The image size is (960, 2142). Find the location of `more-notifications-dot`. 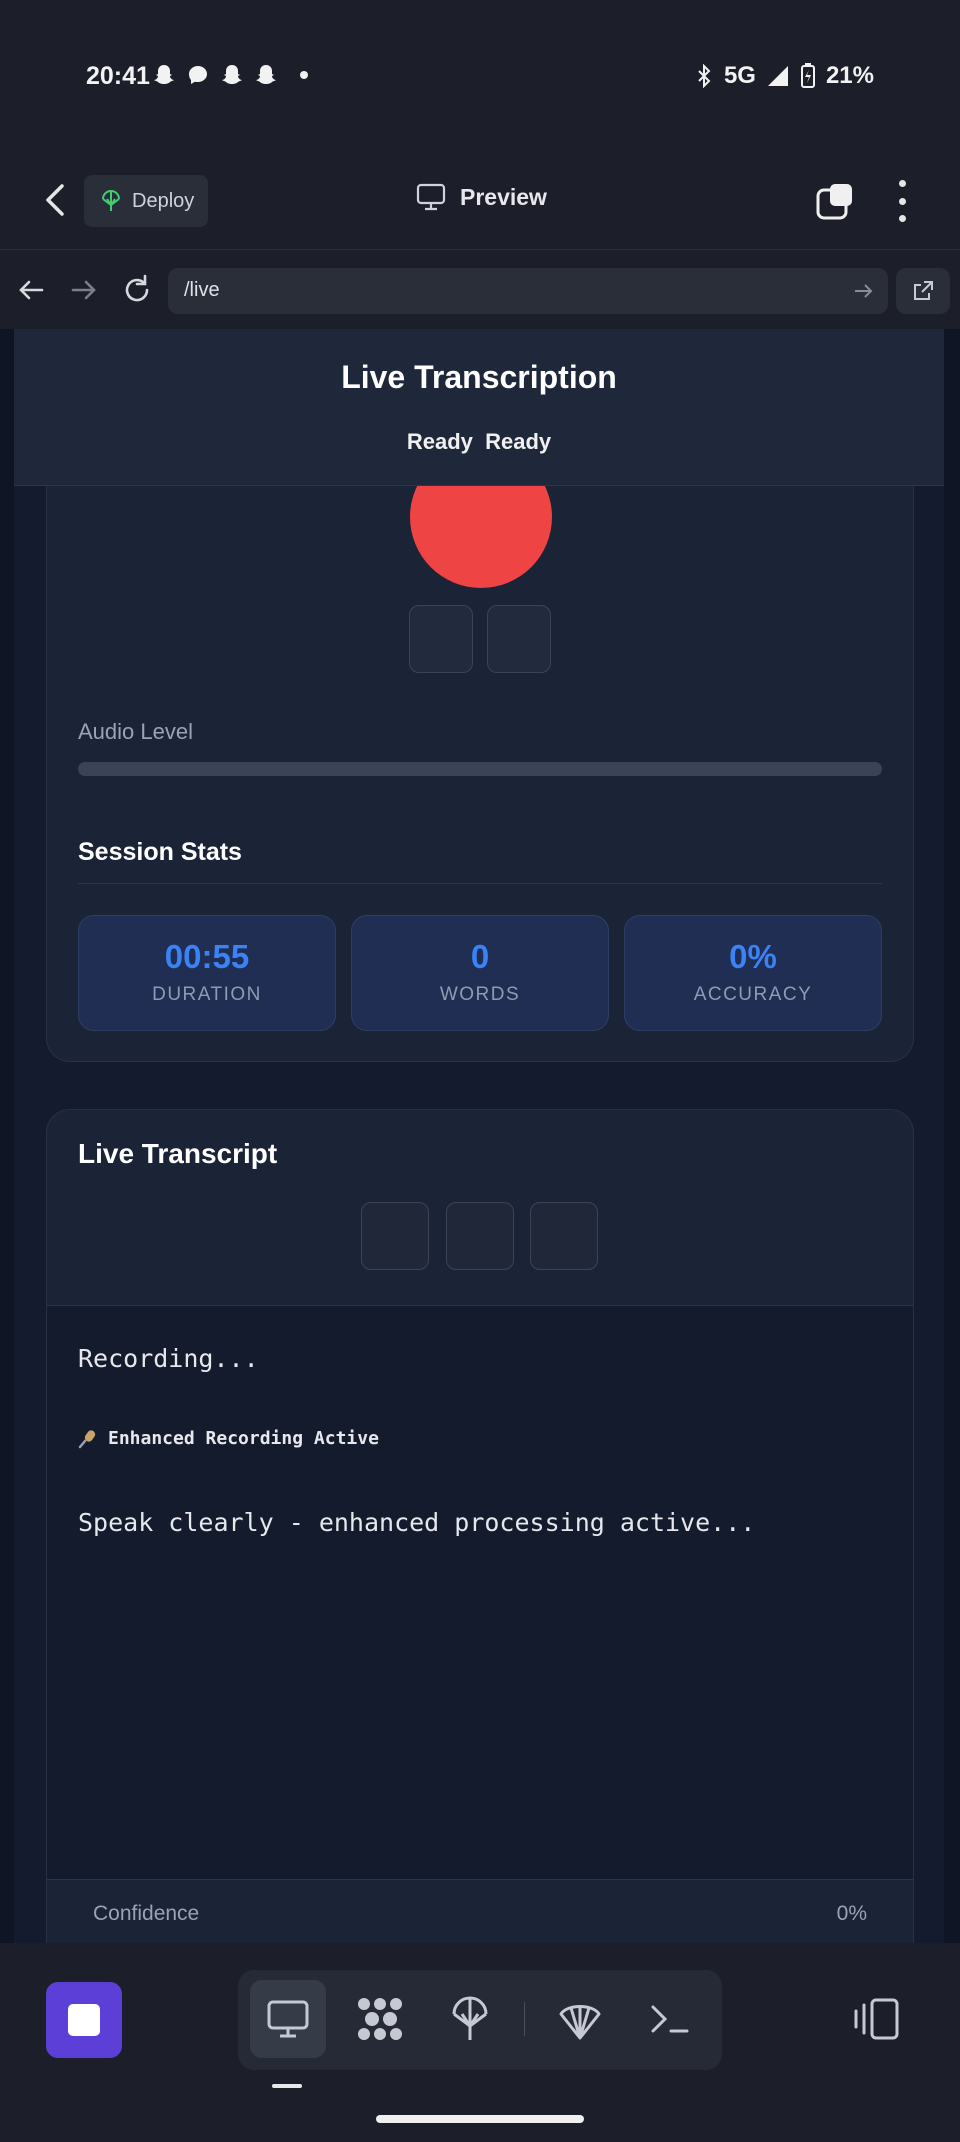

more-notifications-dot is located at coordinates (304, 75).